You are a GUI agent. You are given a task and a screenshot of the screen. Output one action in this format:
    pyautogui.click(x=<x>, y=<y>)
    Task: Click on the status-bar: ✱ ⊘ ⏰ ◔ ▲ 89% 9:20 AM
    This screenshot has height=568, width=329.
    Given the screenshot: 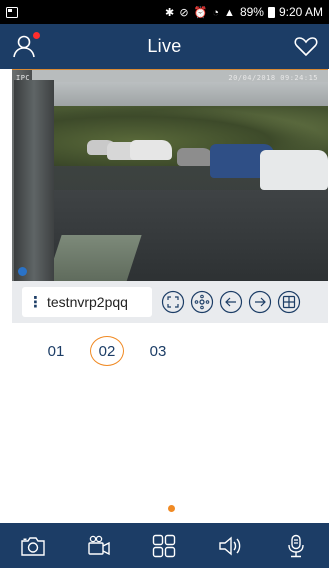 What is the action you would take?
    pyautogui.click(x=164, y=12)
    